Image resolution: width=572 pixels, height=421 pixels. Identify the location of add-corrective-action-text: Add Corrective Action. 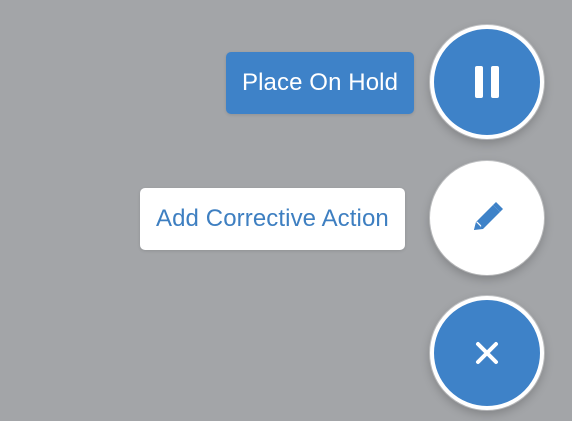
(272, 218).